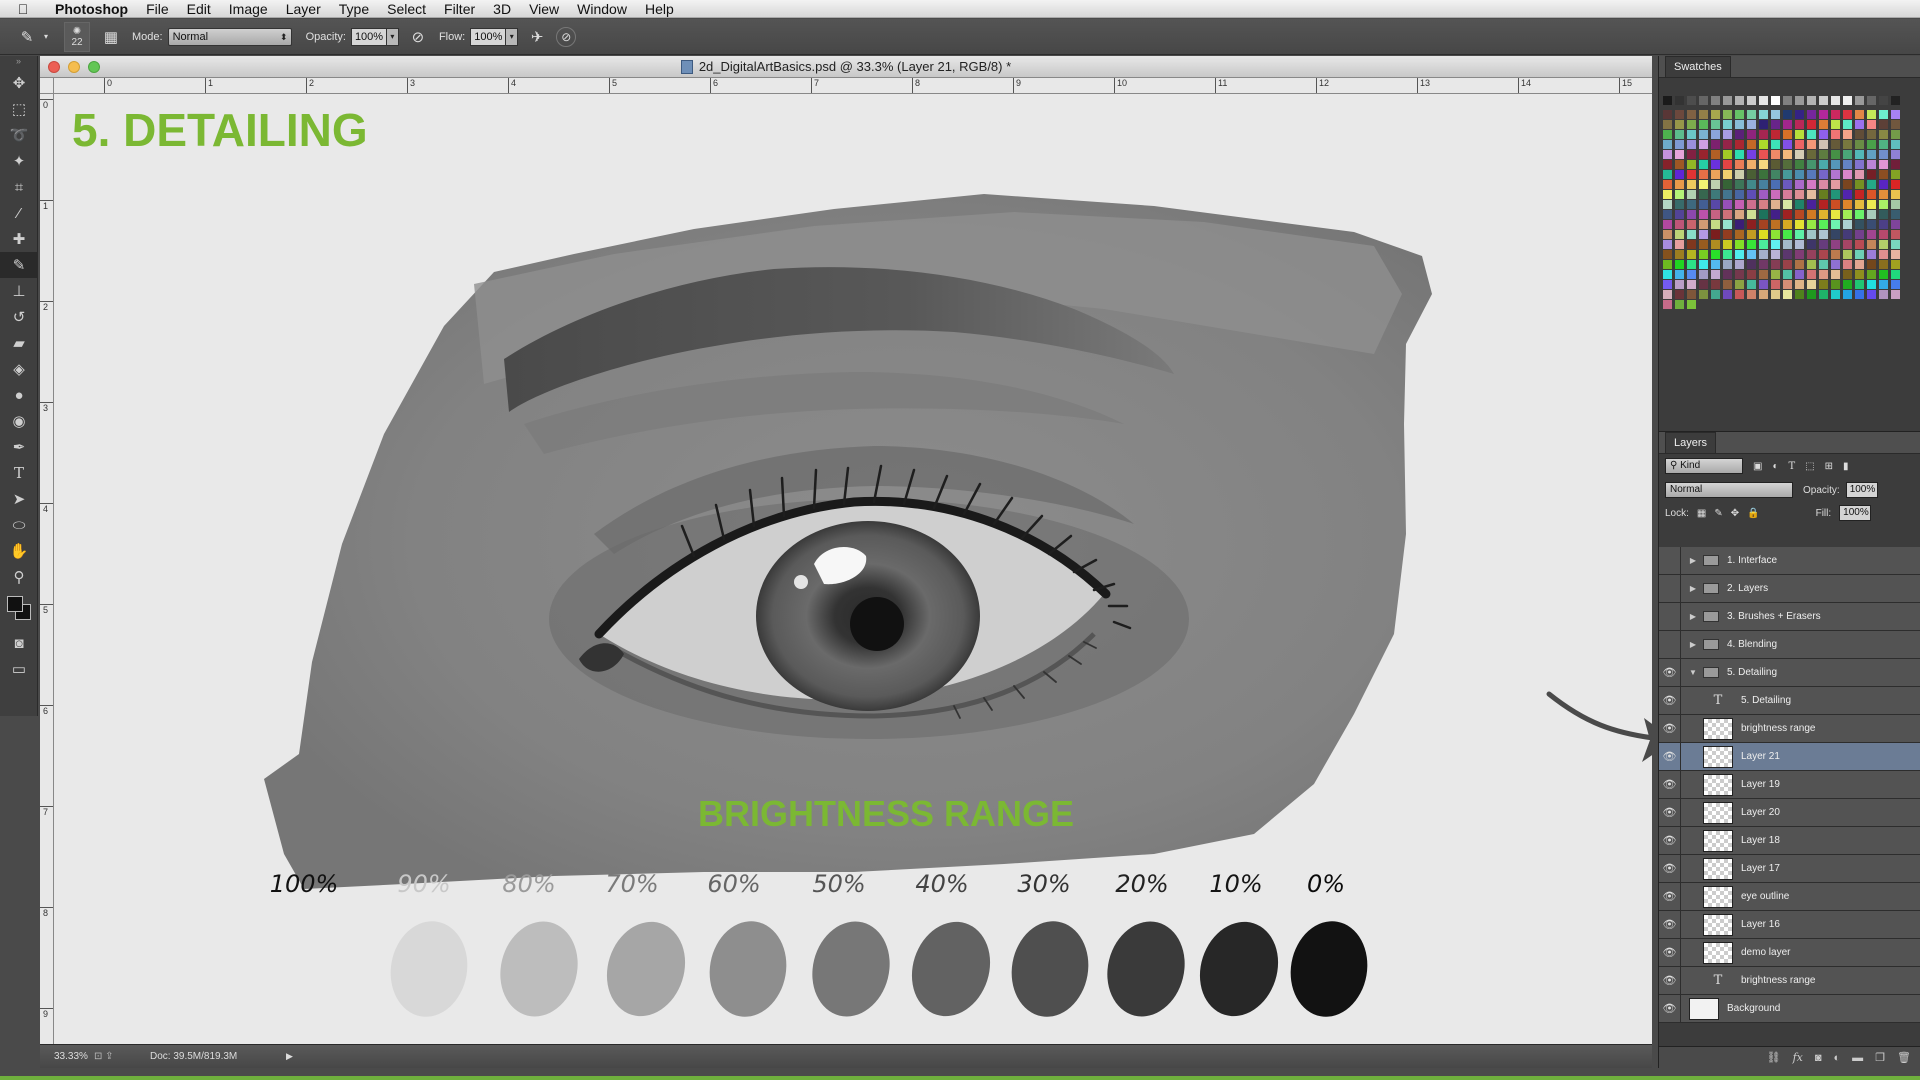  Describe the element at coordinates (418, 37) in the screenshot. I see `pressure-opacity-icon: ⊘` at that location.